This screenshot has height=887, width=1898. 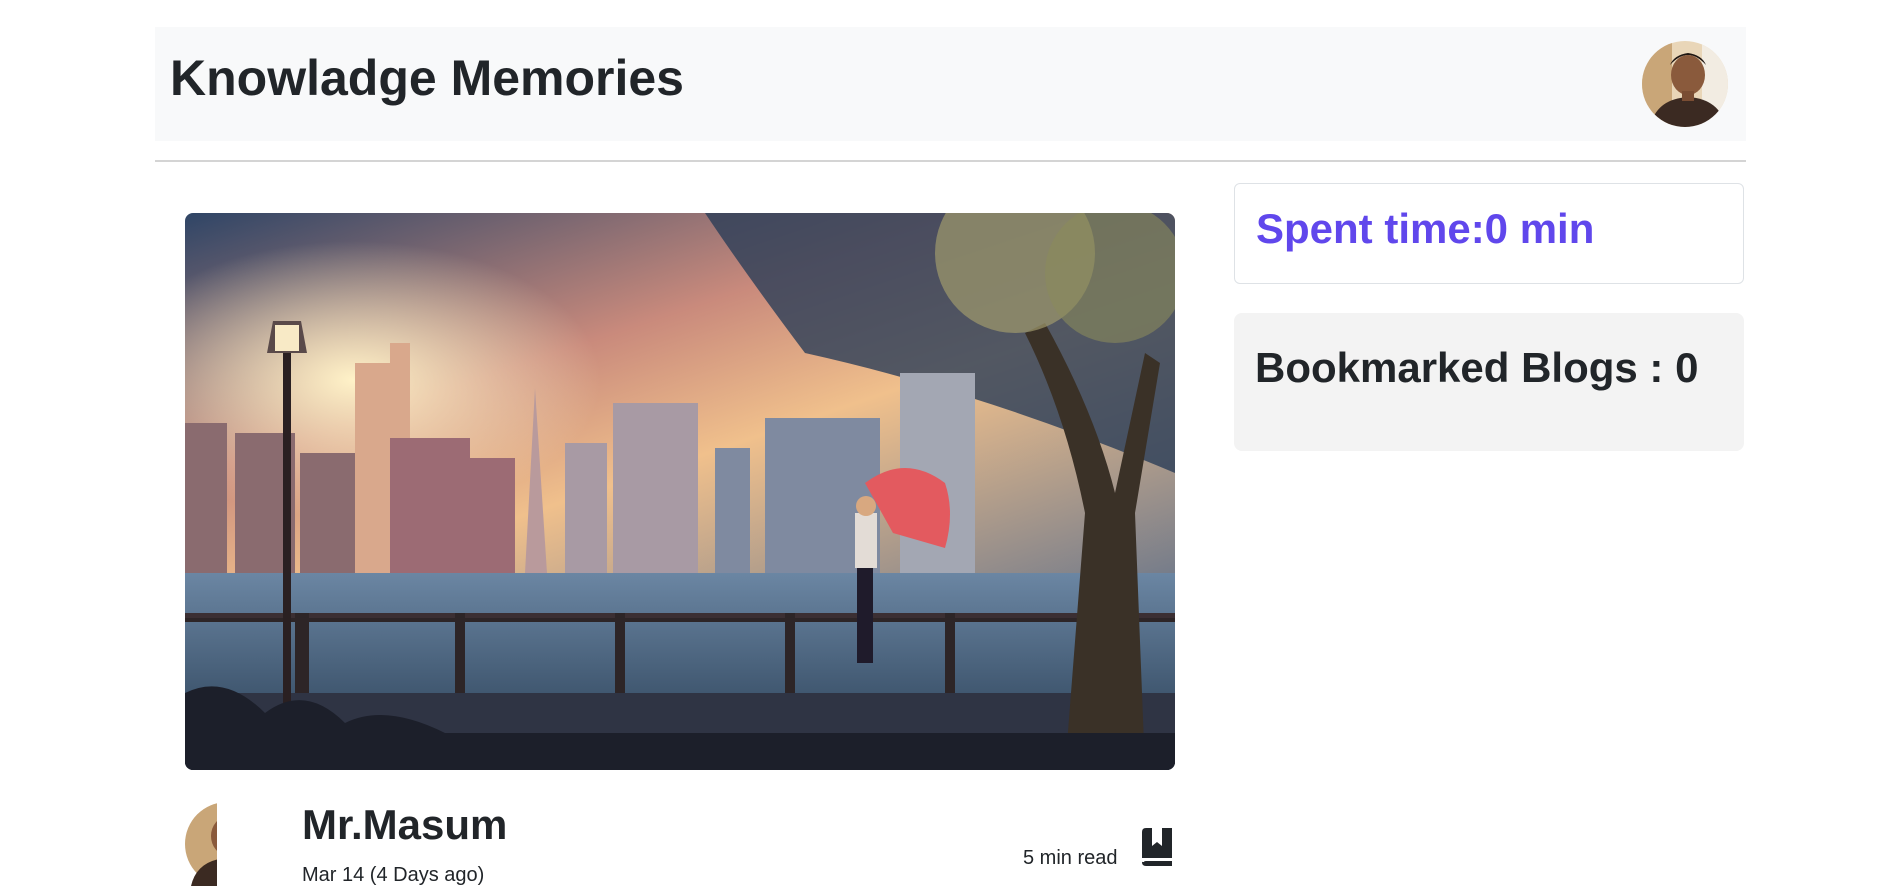 I want to click on read-time: 5 min read, so click(x=1070, y=858).